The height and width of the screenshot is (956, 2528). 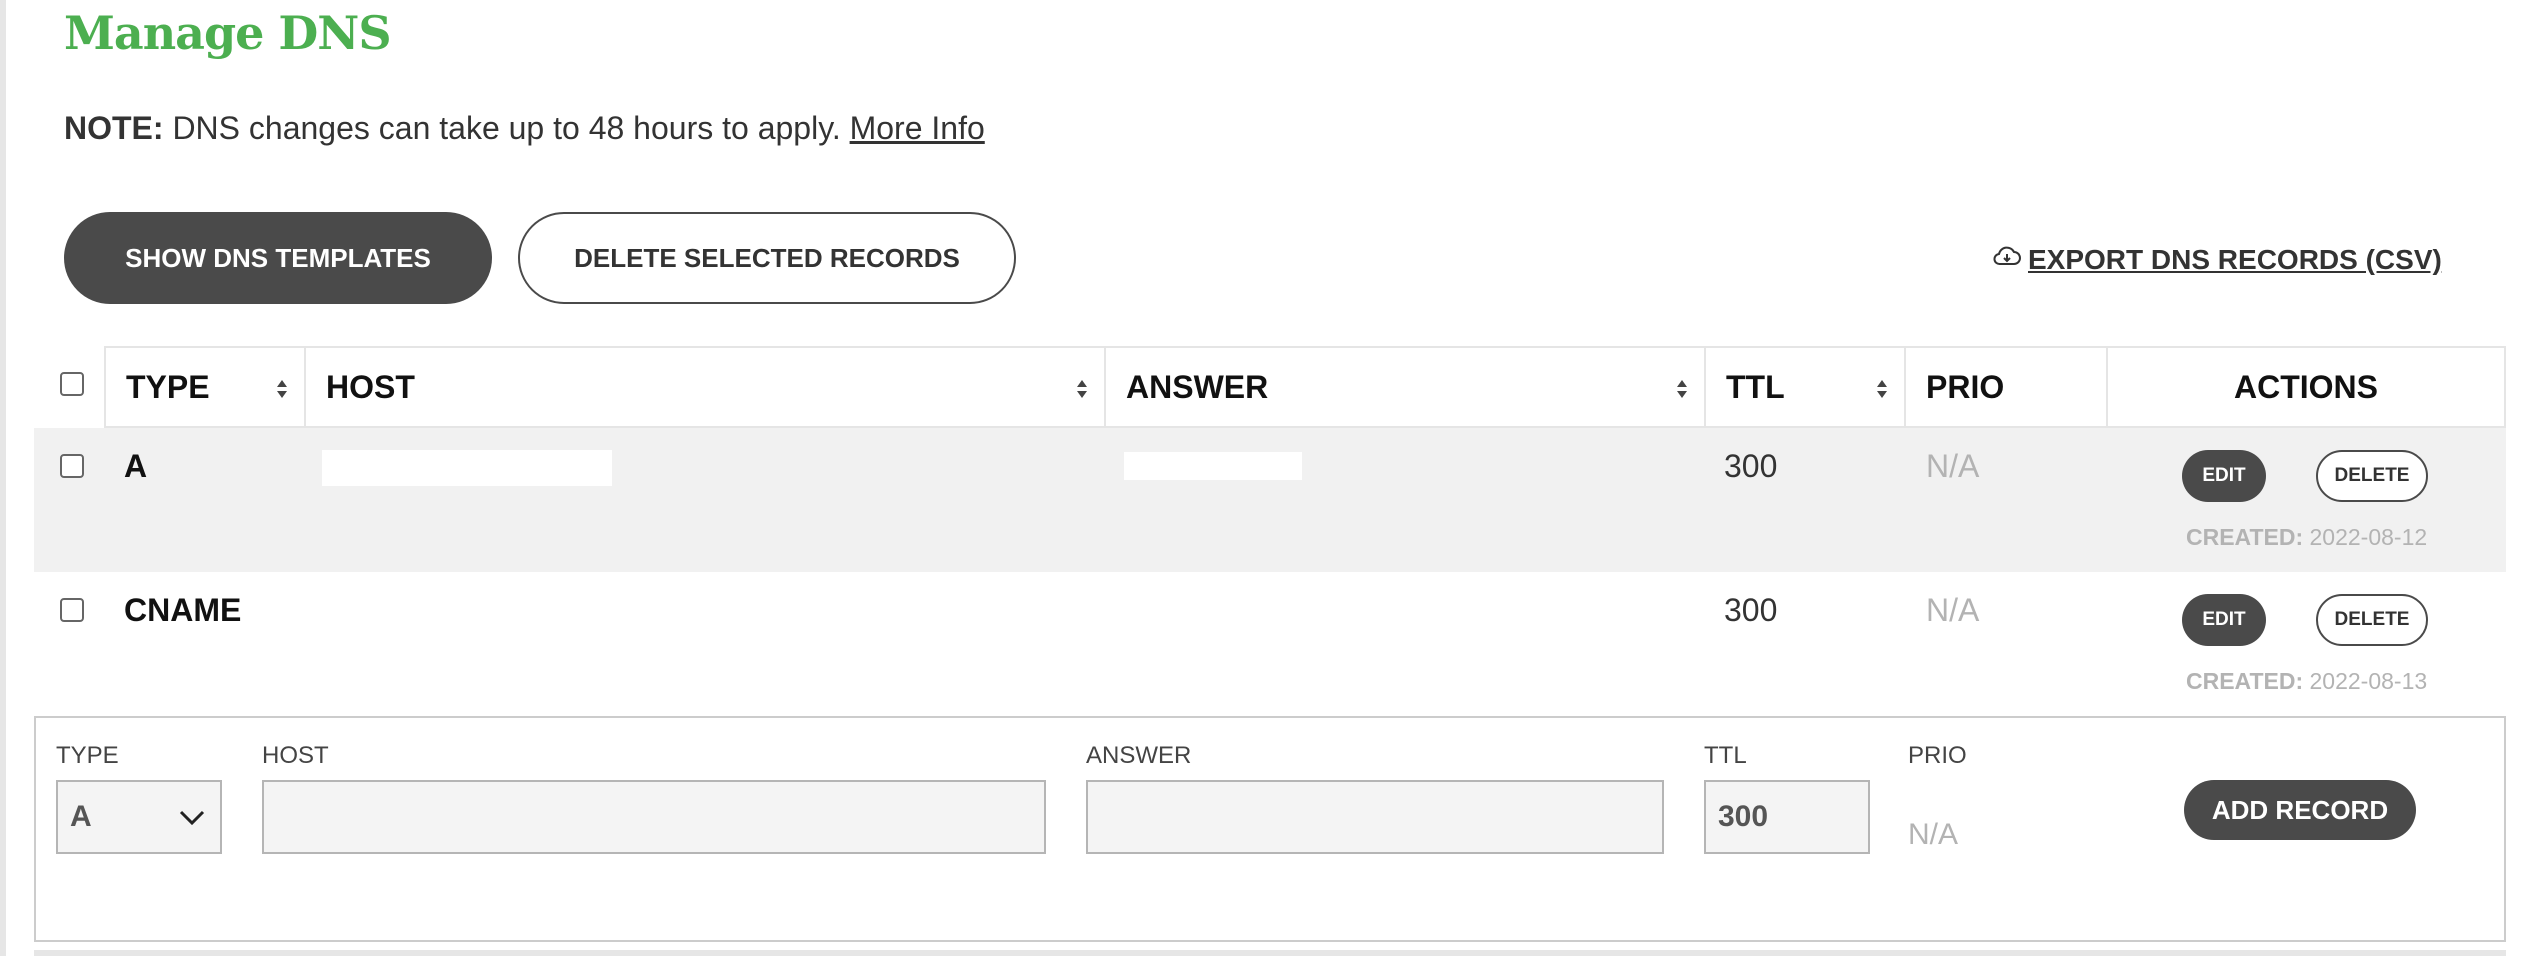 I want to click on export-csv-link: EXPORT DNS RECORDS (CSV), so click(x=2217, y=260).